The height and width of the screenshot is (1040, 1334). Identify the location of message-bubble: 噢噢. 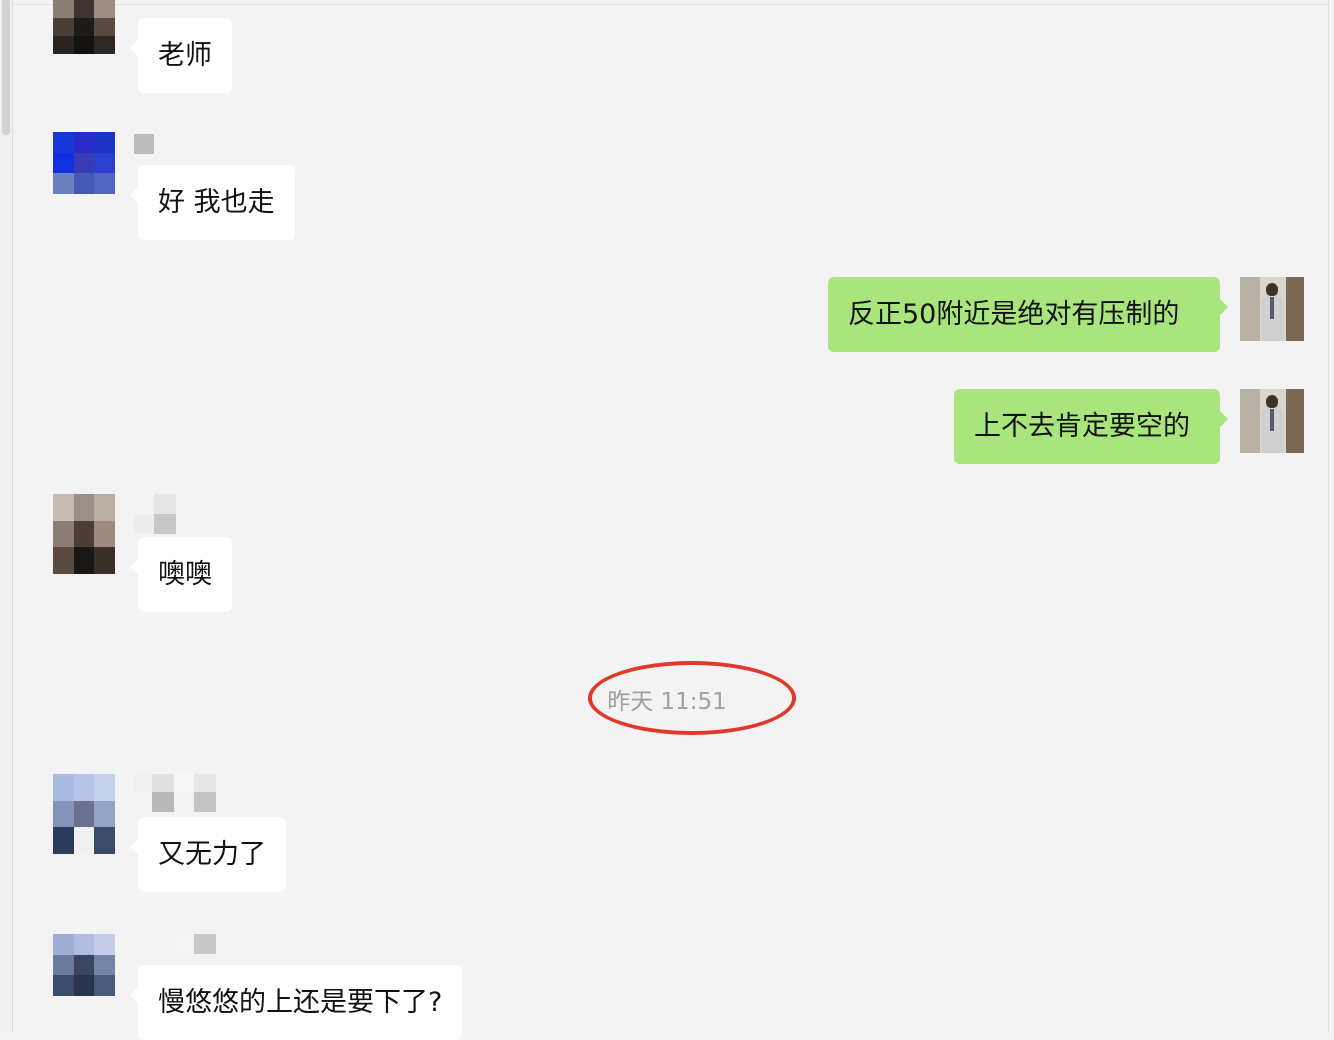
(181, 574).